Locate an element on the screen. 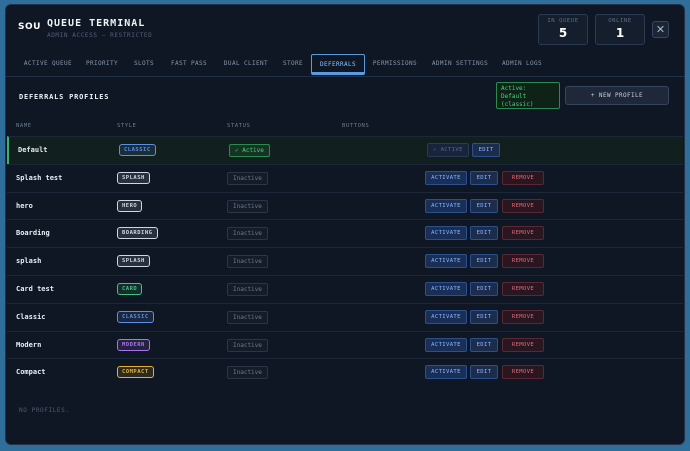 The image size is (690, 451). new-profile-button: + NEW PROFILE is located at coordinates (617, 95).